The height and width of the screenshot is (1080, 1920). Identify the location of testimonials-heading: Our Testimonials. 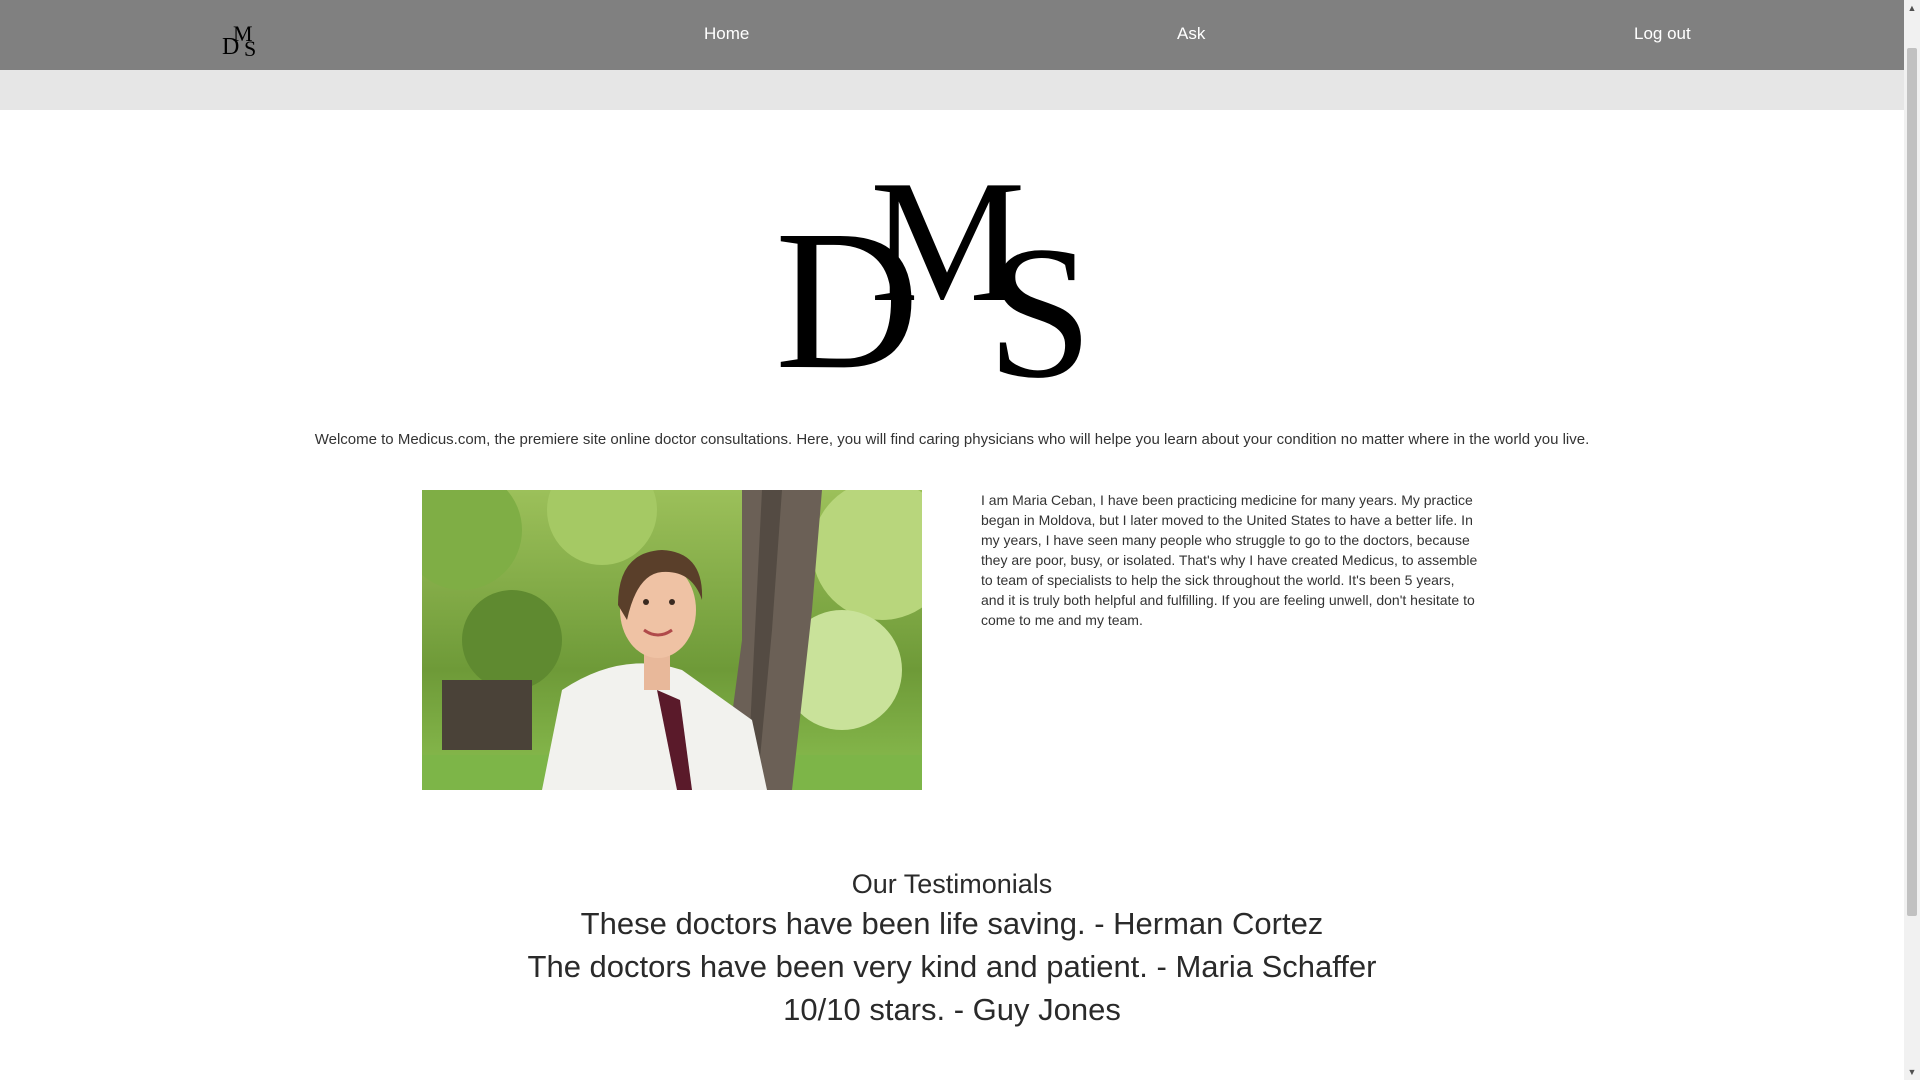
(952, 884).